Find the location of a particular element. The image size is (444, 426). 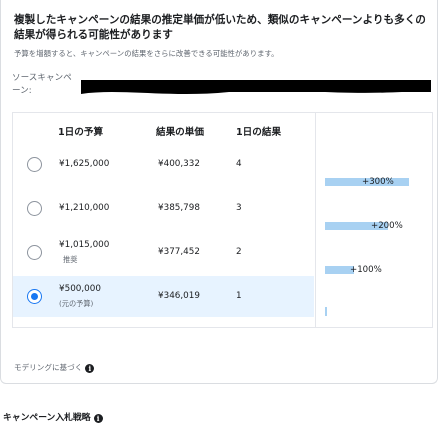

budget-option-radio-selected is located at coordinates (34, 296).